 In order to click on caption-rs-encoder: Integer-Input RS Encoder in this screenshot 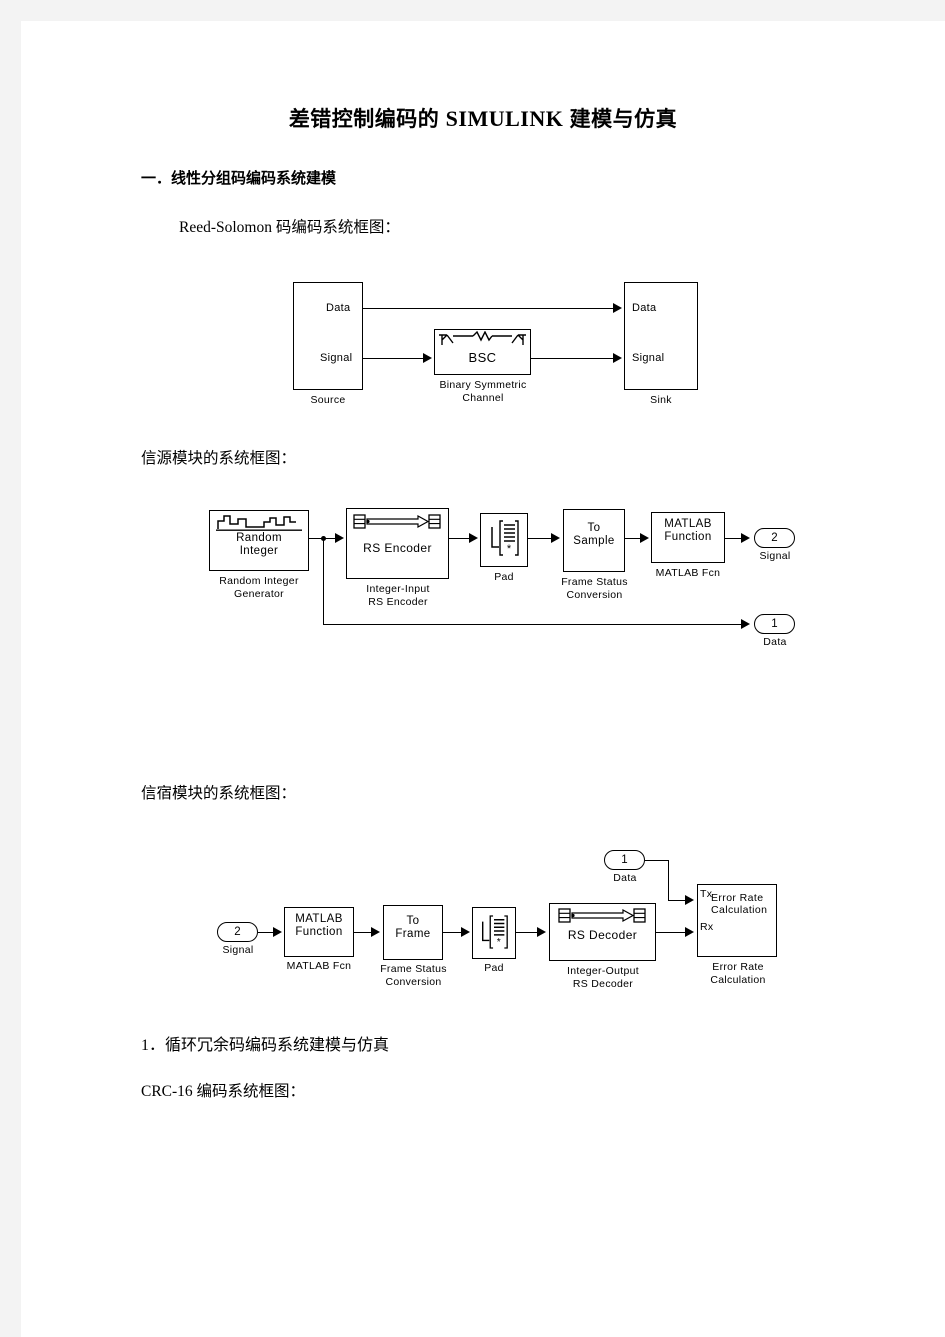, I will do `click(398, 596)`.